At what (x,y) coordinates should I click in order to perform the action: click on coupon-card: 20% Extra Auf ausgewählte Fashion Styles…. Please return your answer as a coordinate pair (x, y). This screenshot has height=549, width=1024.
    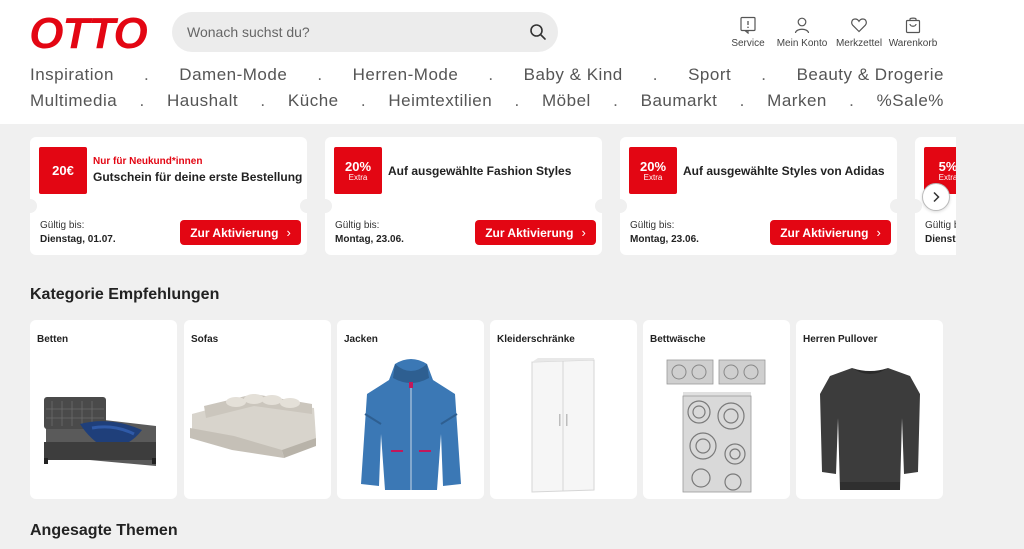
    Looking at the image, I should click on (463, 196).